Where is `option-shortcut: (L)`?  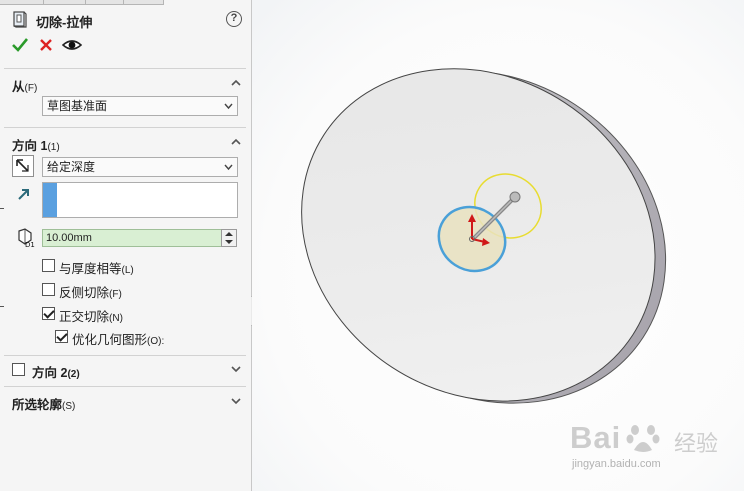 option-shortcut: (L) is located at coordinates (127, 270).